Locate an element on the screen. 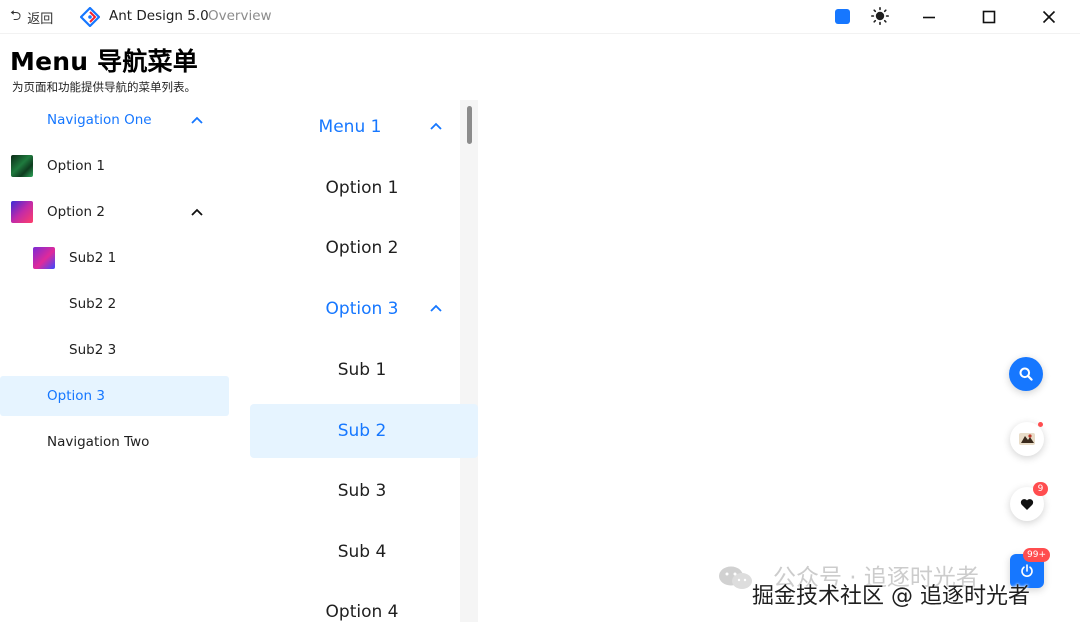 This screenshot has width=1080, height=639. menu-item-label: Sub 1 is located at coordinates (362, 370).